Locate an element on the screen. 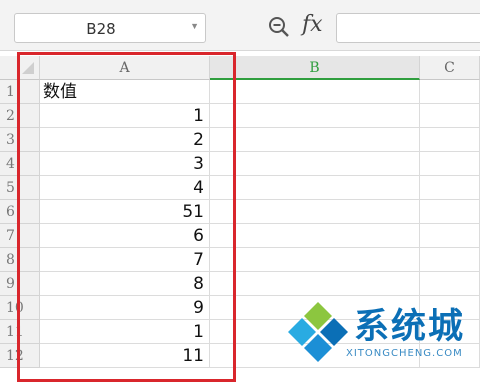 Image resolution: width=480 pixels, height=382 pixels. cell-a: 4 is located at coordinates (125, 188).